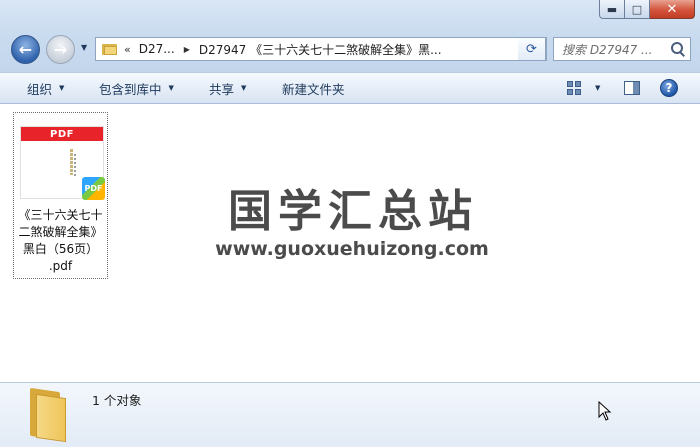 Image resolution: width=700 pixels, height=447 pixels. Describe the element at coordinates (632, 88) in the screenshot. I see `preview-pane-icon` at that location.